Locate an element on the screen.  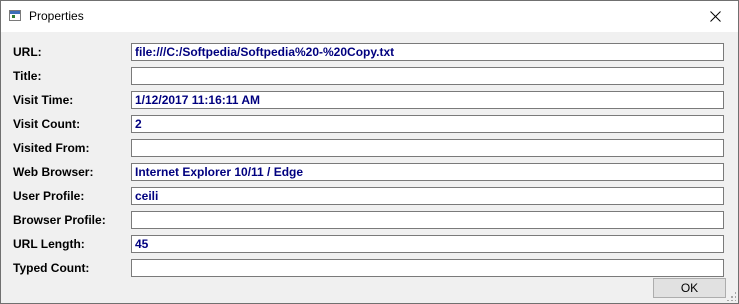
web-browser-field: Internet Explorer 10/11 / Edge is located at coordinates (427, 172).